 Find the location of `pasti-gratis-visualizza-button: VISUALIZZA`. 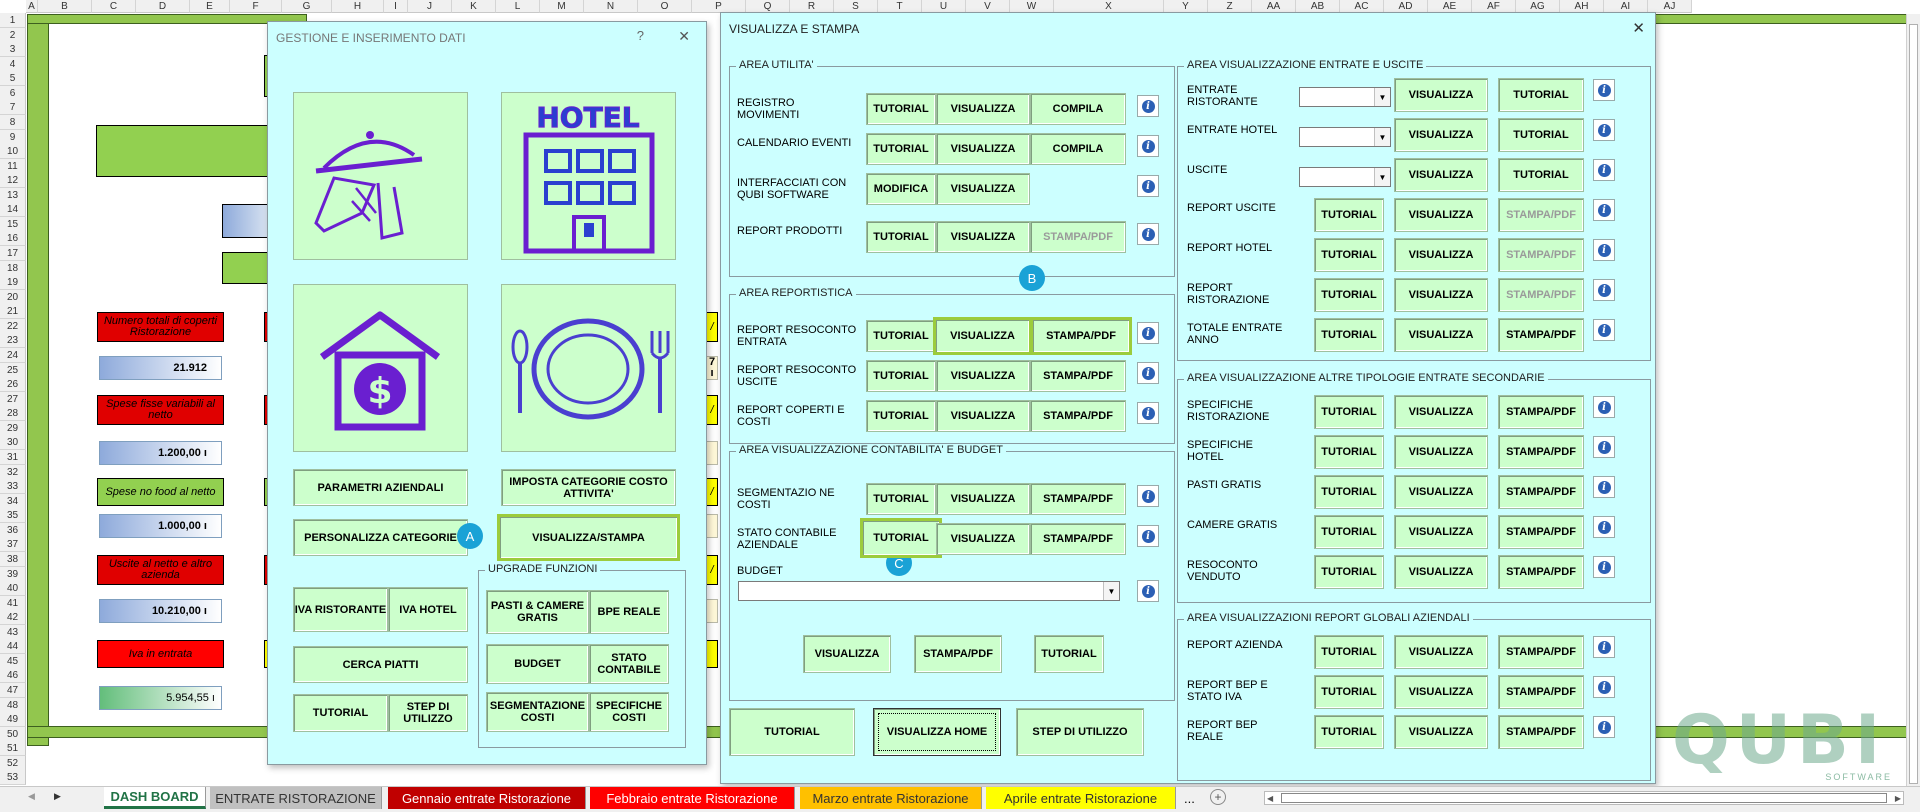

pasti-gratis-visualizza-button: VISUALIZZA is located at coordinates (1441, 492).